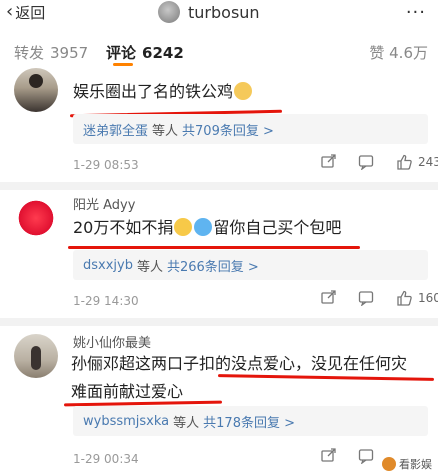 The image size is (438, 476). I want to click on author-avatar, so click(169, 12).